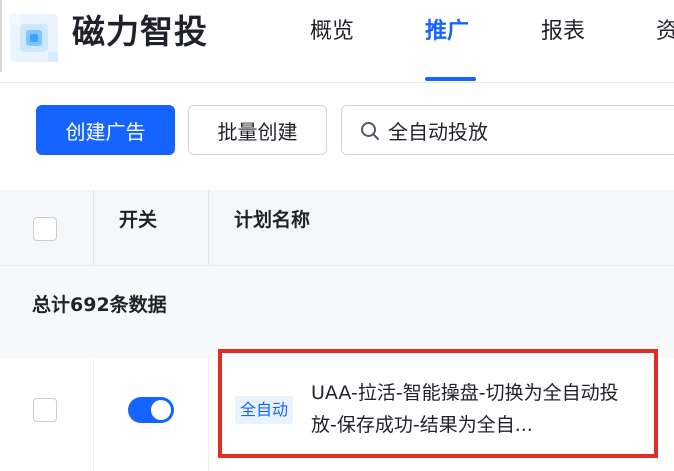 The height and width of the screenshot is (471, 674). I want to click on search-icon, so click(370, 131).